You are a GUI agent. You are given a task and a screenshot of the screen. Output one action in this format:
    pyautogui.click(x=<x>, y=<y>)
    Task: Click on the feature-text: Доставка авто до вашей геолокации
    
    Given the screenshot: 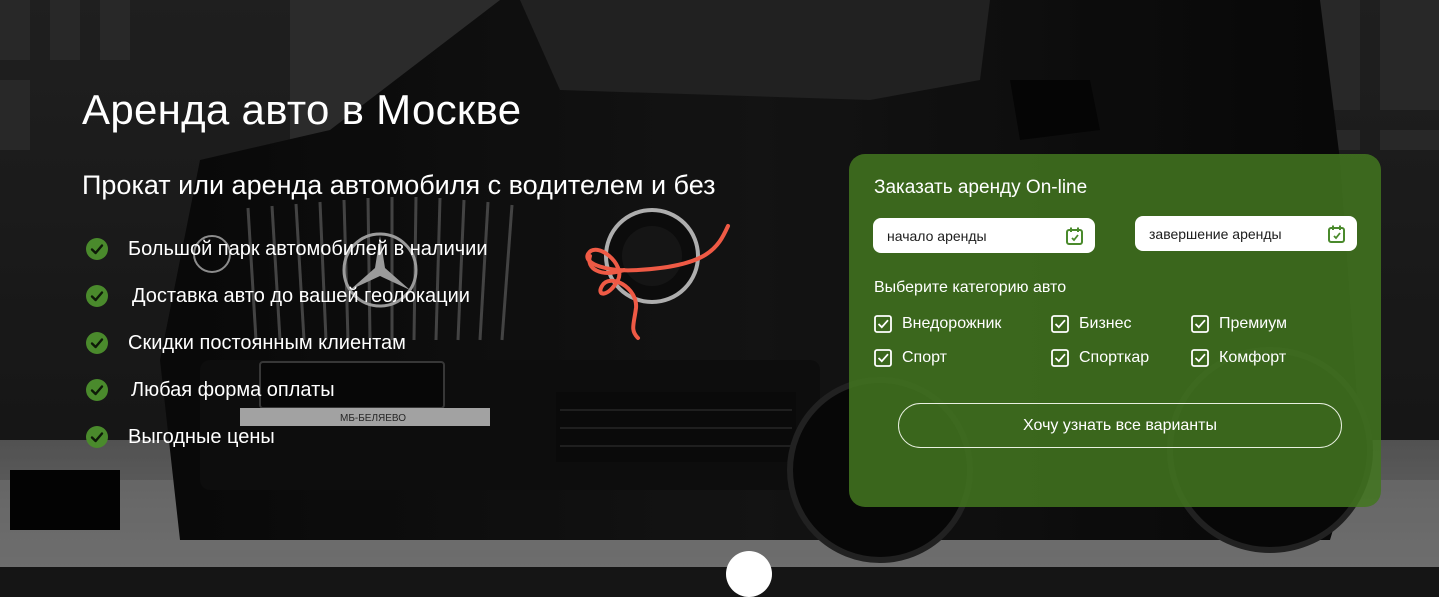 What is the action you would take?
    pyautogui.click(x=301, y=295)
    